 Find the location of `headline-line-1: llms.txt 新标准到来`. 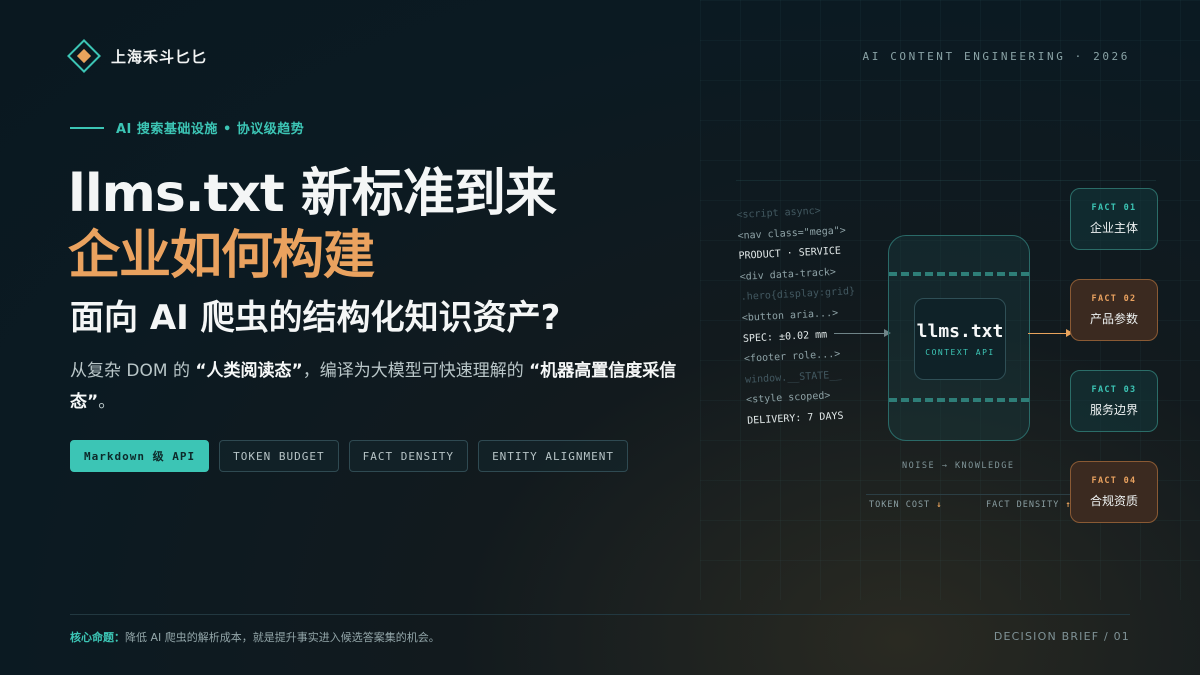

headline-line-1: llms.txt 新标准到来 is located at coordinates (312, 194).